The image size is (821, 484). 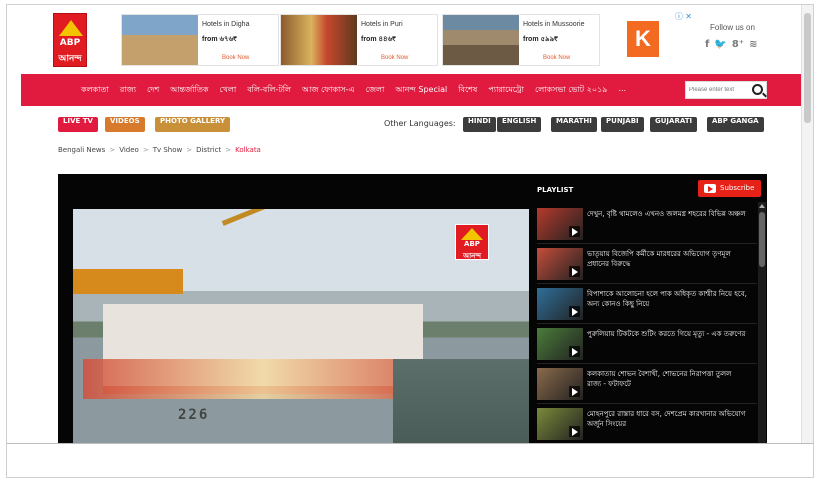 I want to click on search-box, so click(x=726, y=90).